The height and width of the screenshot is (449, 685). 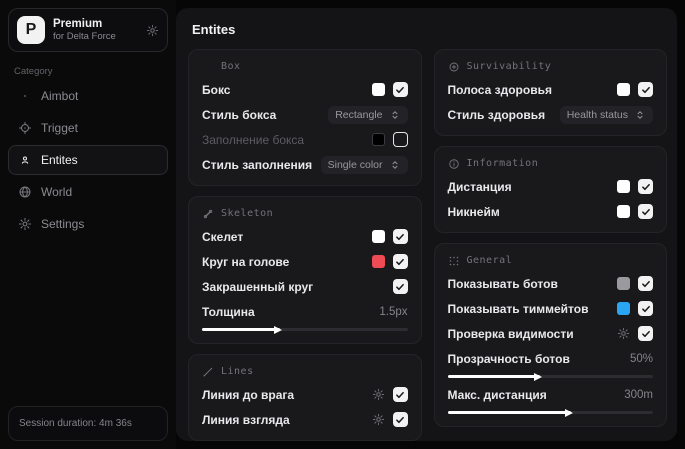 I want to click on category-label: Category, so click(x=33, y=71).